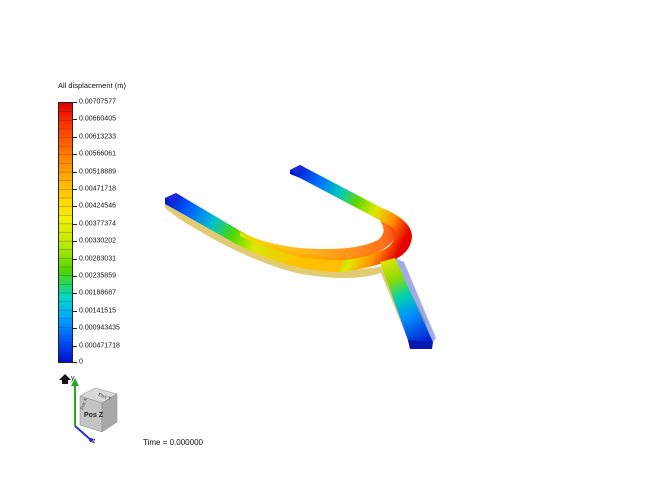  Describe the element at coordinates (92, 85) in the screenshot. I see `legend-title: All displacement (m)` at that location.